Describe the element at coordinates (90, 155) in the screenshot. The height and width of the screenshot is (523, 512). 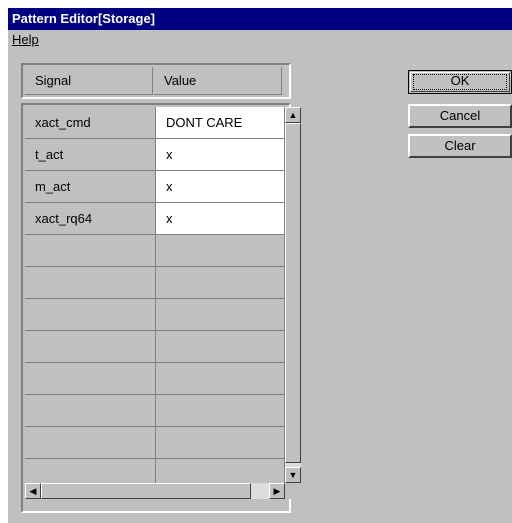
I see `signal-cell: t_act` at that location.